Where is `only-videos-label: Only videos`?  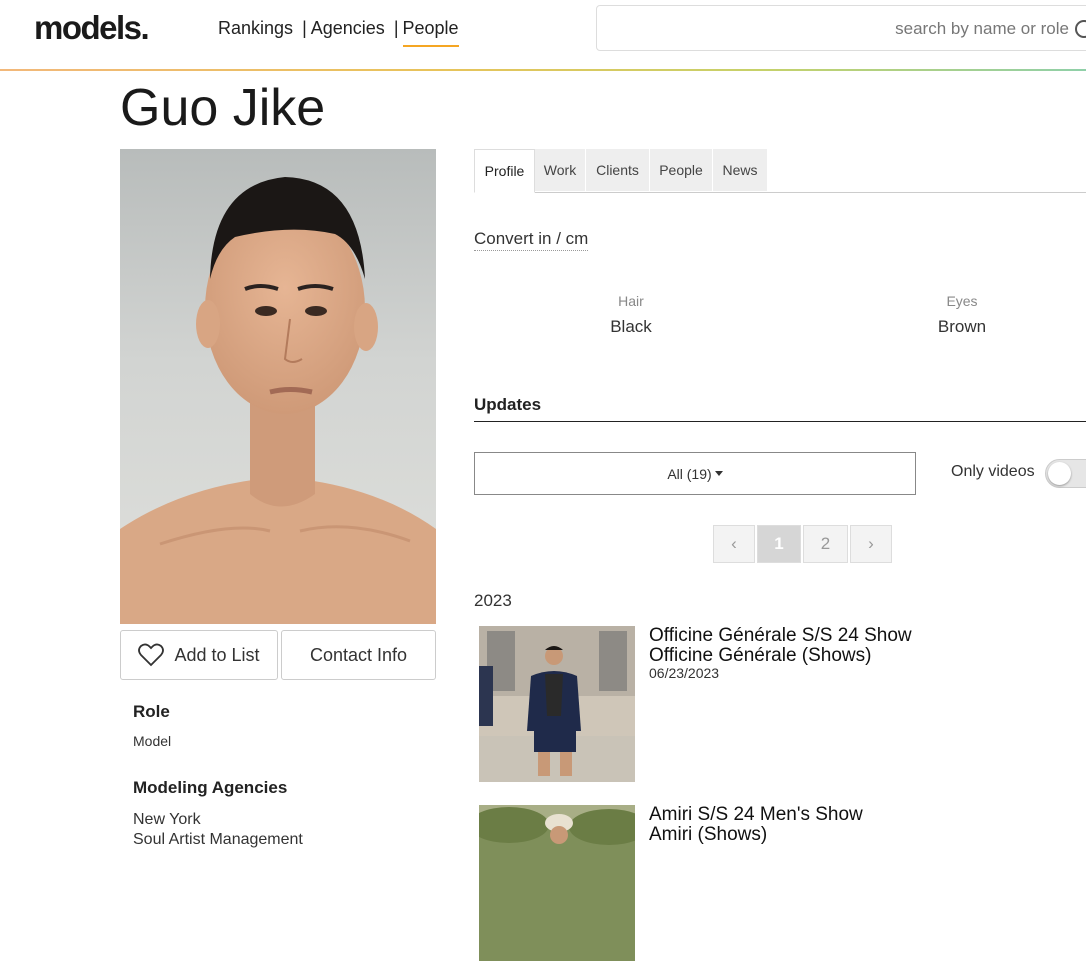
only-videos-label: Only videos is located at coordinates (993, 471).